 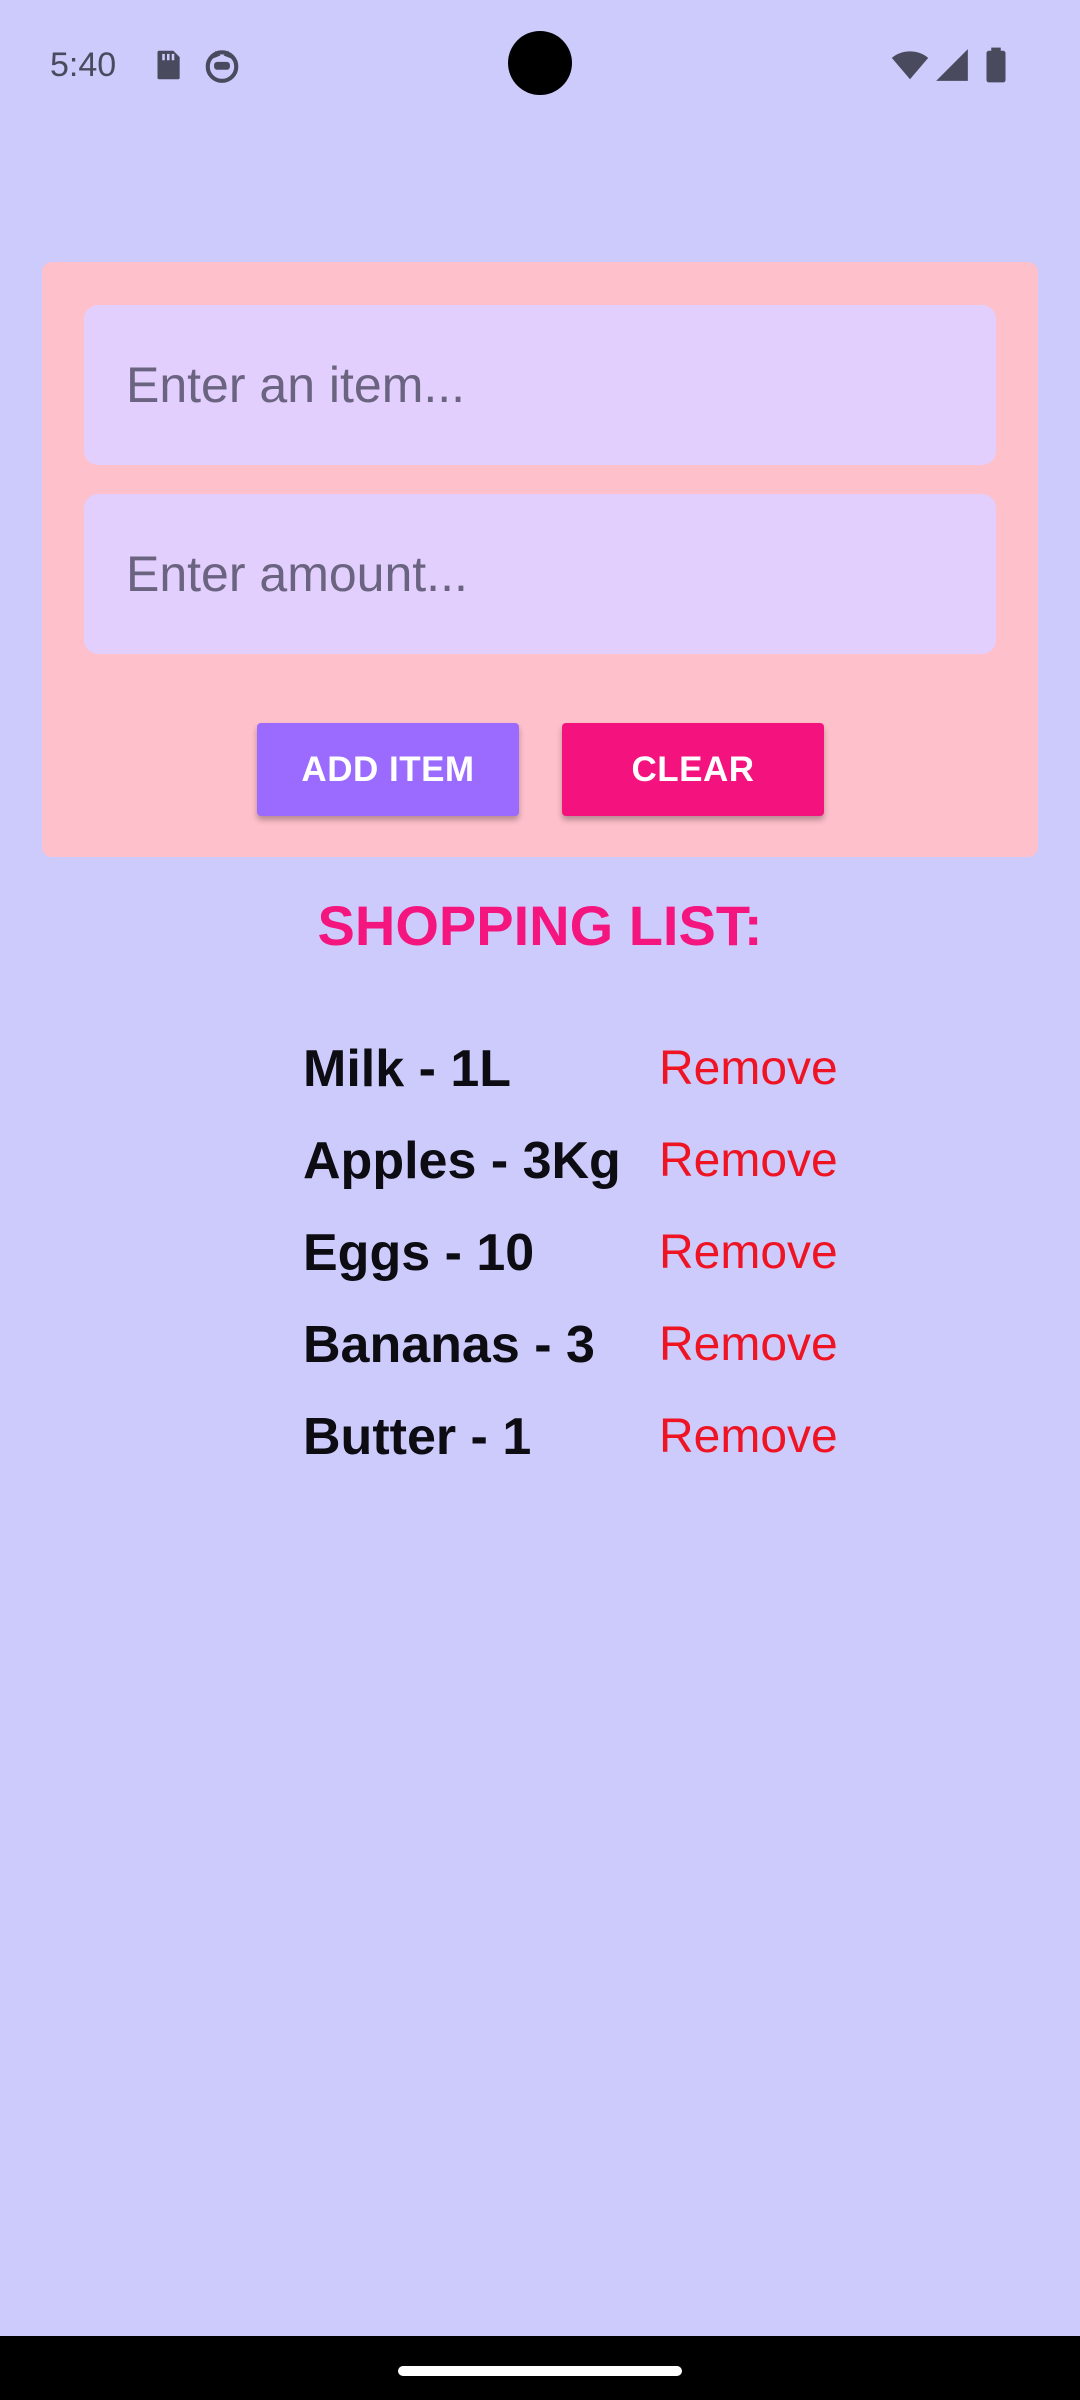 What do you see at coordinates (407, 1069) in the screenshot?
I see `item-label: Milk - 1L` at bounding box center [407, 1069].